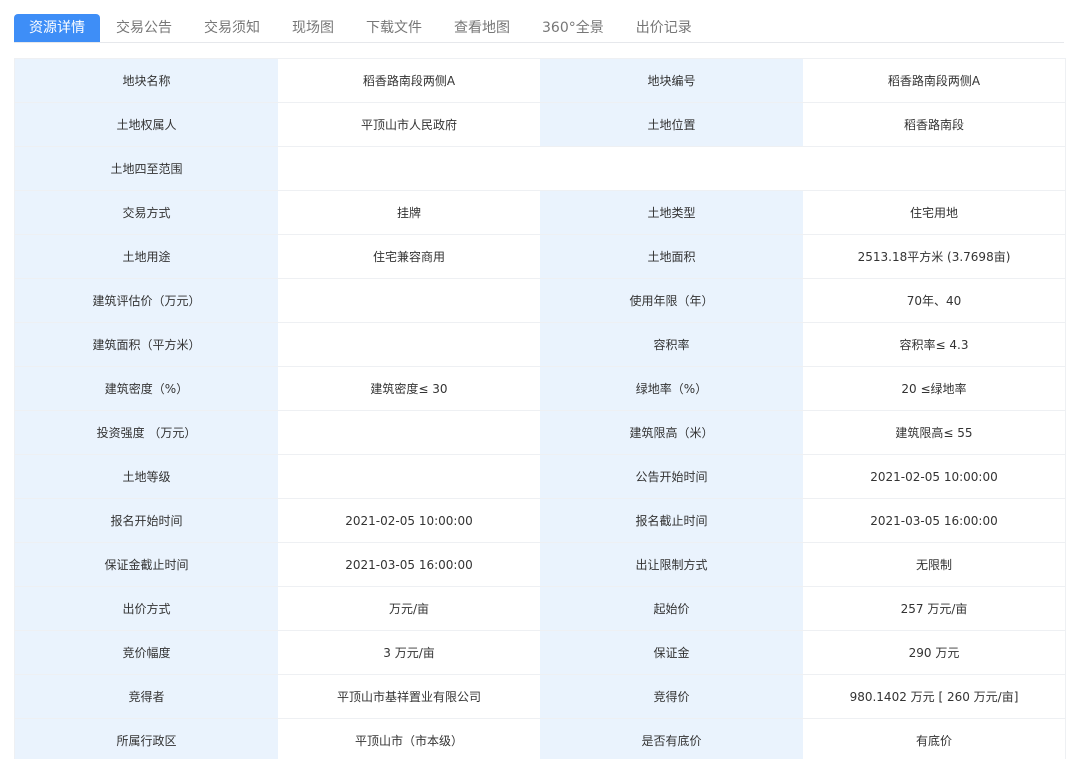 The height and width of the screenshot is (759, 1080). I want to click on table-row: 地块名称 稻香路南段两侧A 地块编号 稻香路南段两侧A, so click(540, 81).